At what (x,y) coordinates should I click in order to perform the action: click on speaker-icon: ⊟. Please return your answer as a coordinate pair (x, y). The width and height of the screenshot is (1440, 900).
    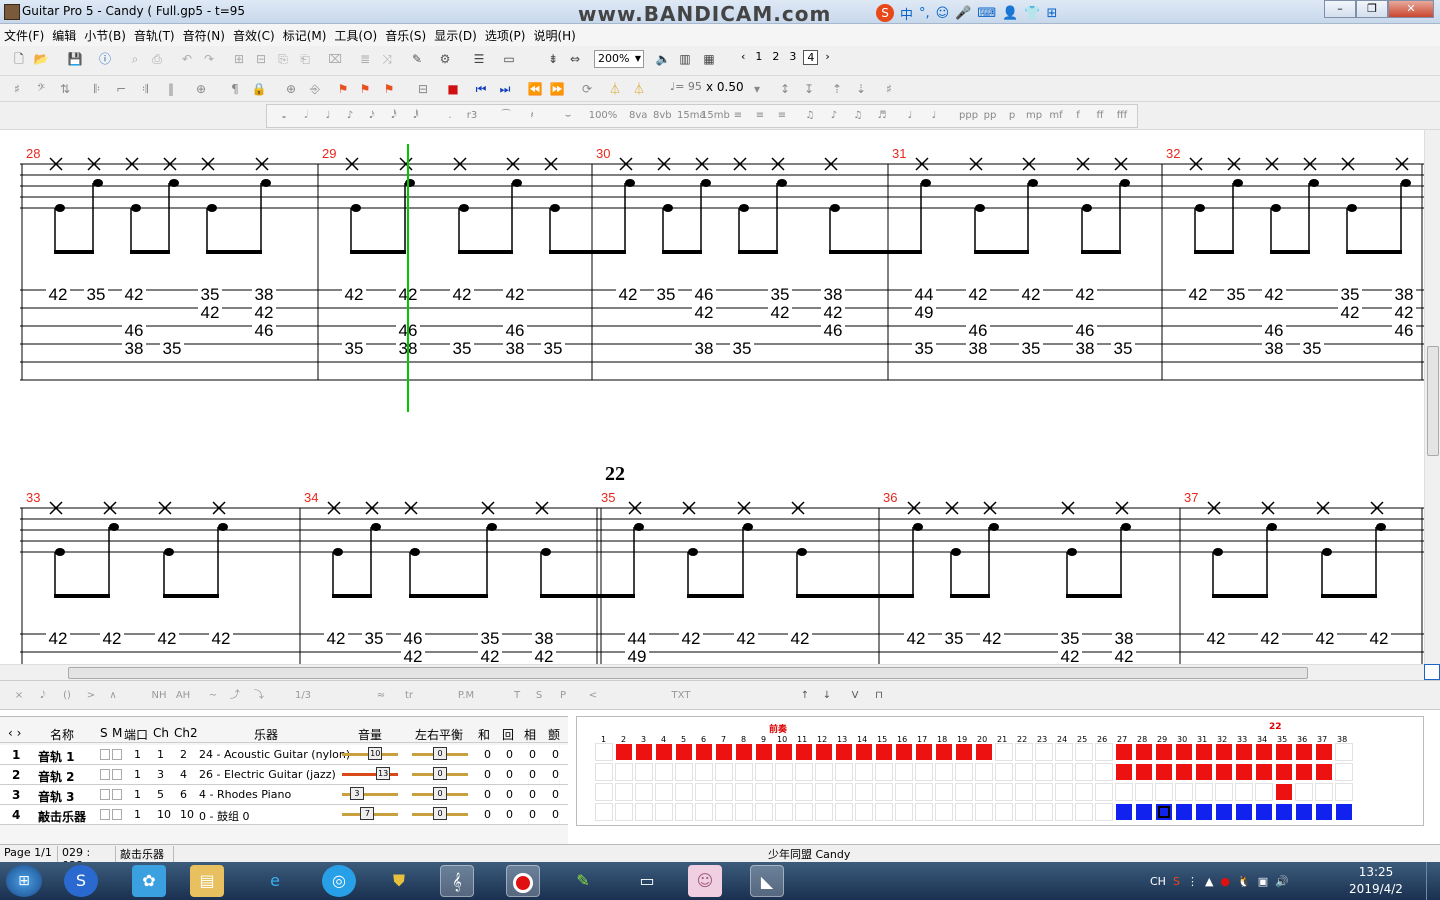
    Looking at the image, I should click on (423, 89).